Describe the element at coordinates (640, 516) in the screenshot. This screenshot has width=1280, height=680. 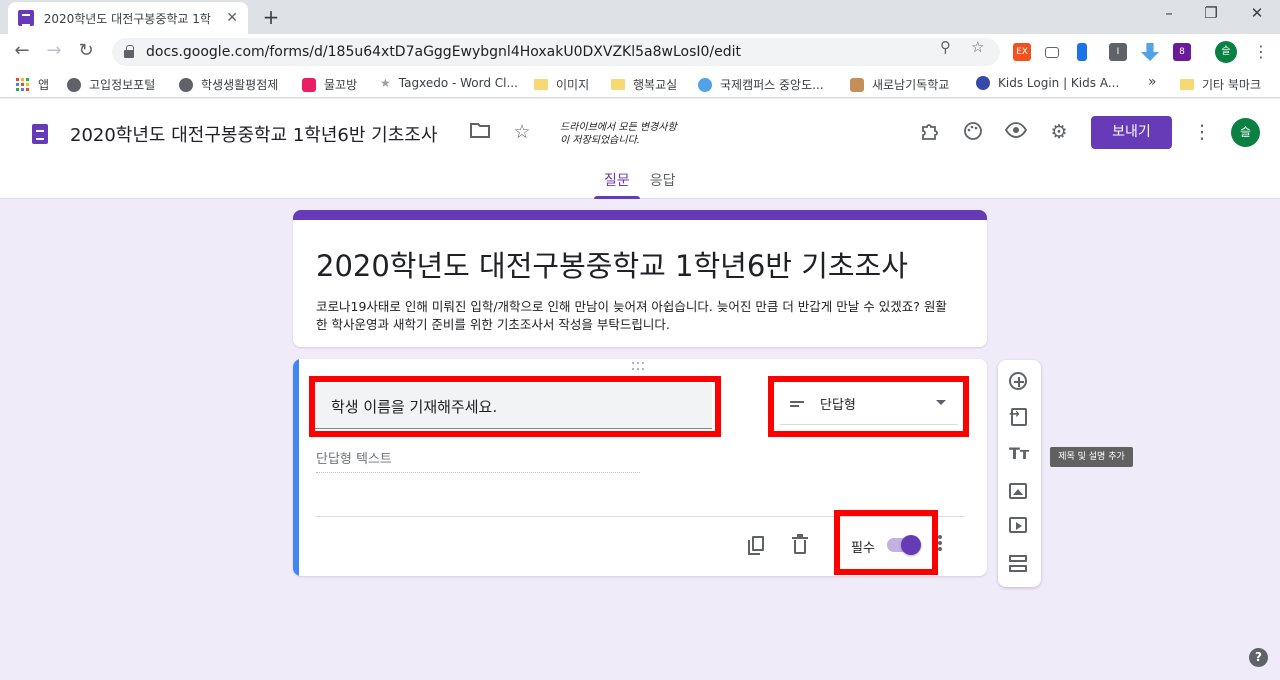
I see `question-footer-divider` at that location.